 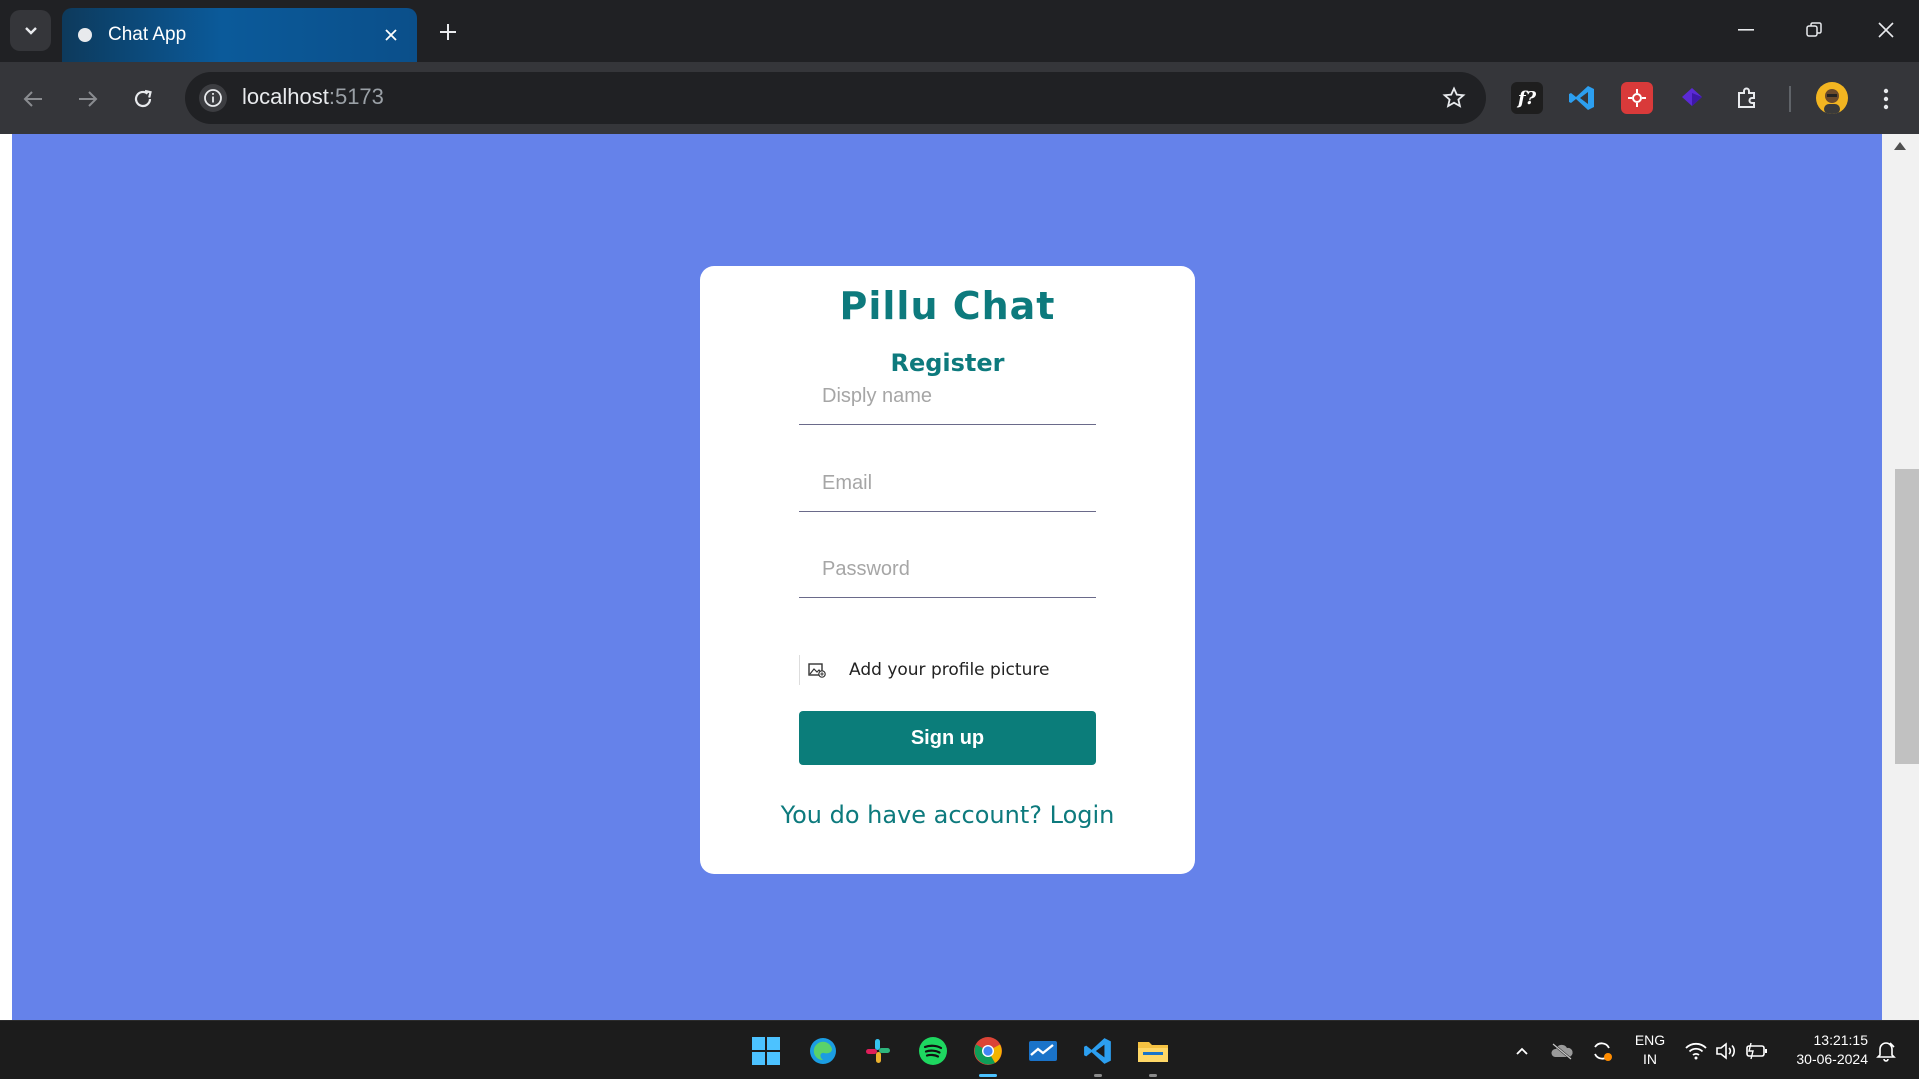 What do you see at coordinates (947, 396) in the screenshot?
I see `display-name-input` at bounding box center [947, 396].